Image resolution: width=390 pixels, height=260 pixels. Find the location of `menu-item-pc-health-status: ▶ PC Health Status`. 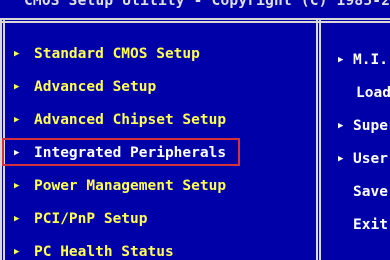

menu-item-pc-health-status: ▶ PC Health Status is located at coordinates (94, 250).